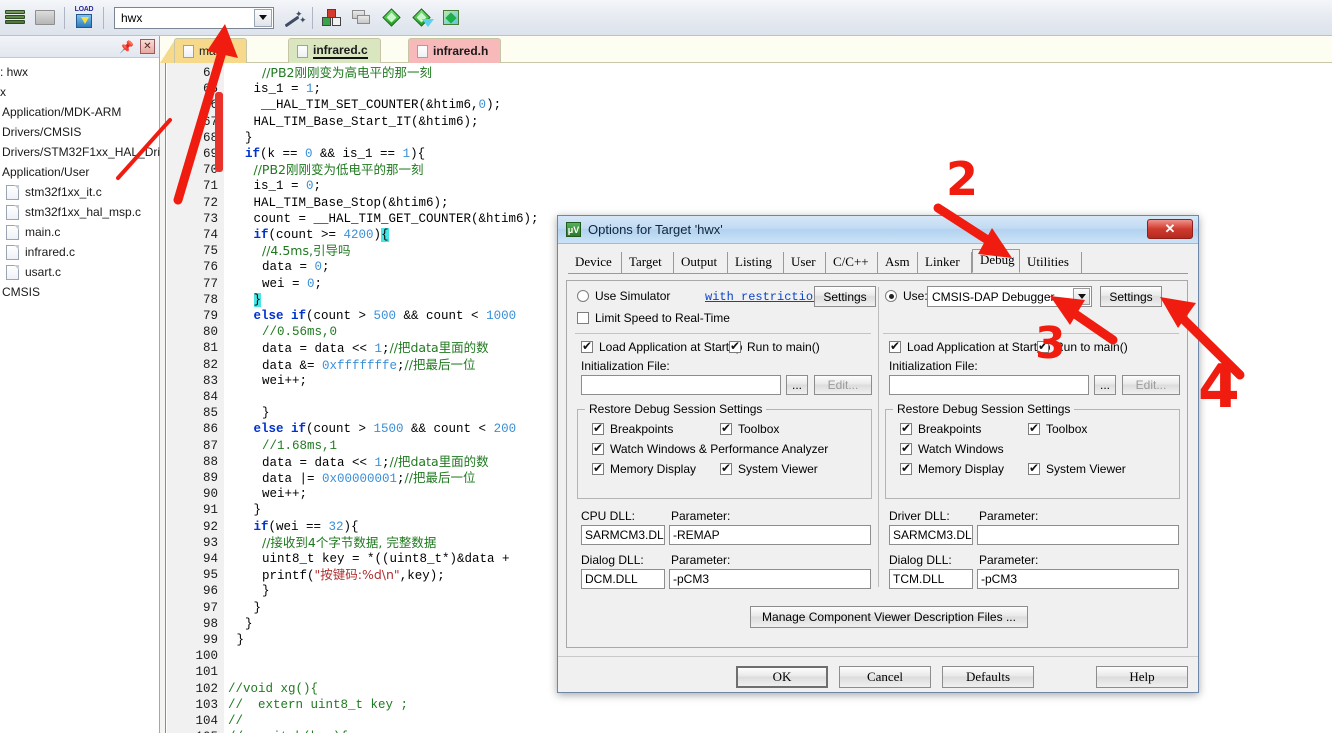  Describe the element at coordinates (648, 262) in the screenshot. I see `options-tab-target: Target` at that location.